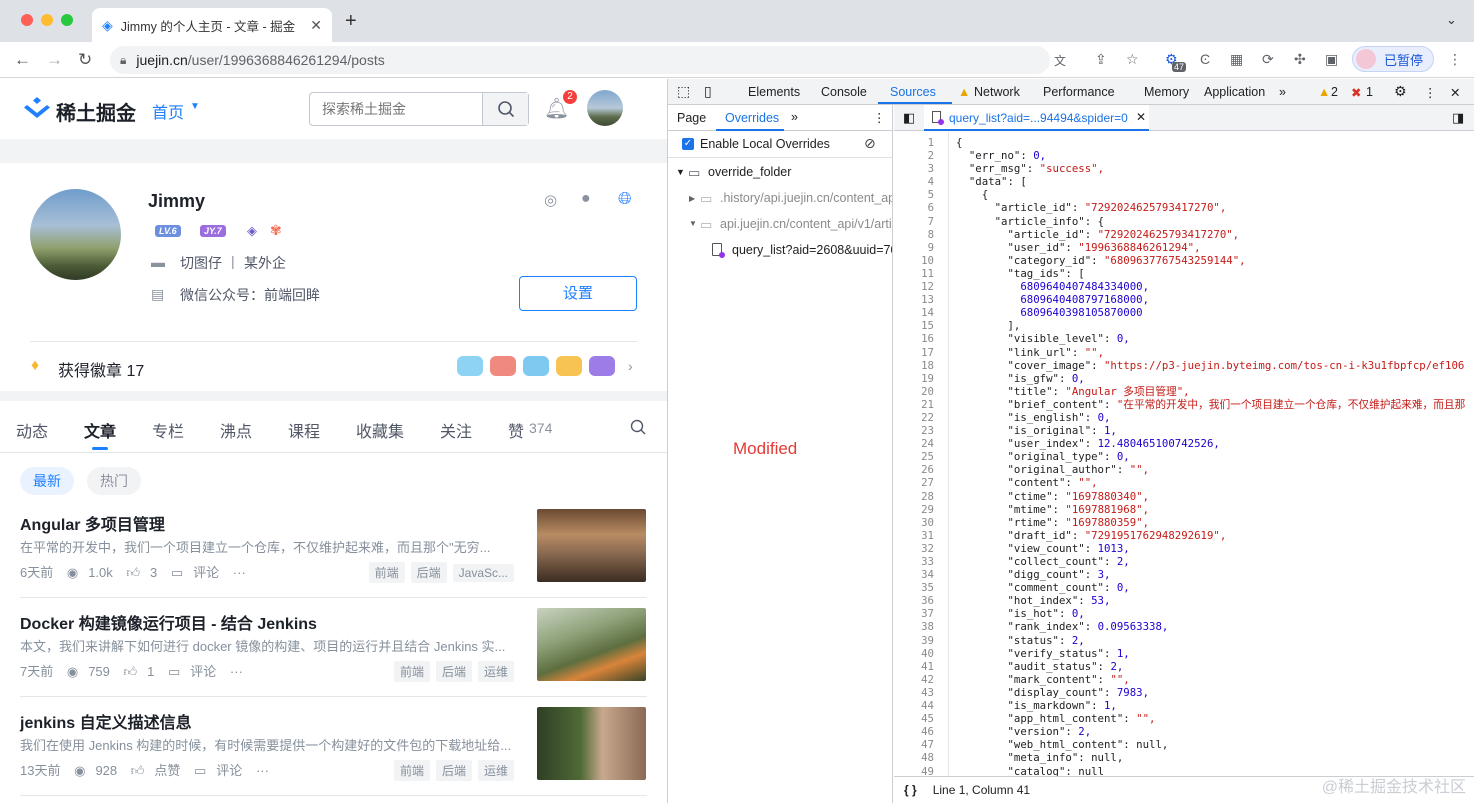  Describe the element at coordinates (85, 60) in the screenshot. I see `reload-icon: ↻` at that location.